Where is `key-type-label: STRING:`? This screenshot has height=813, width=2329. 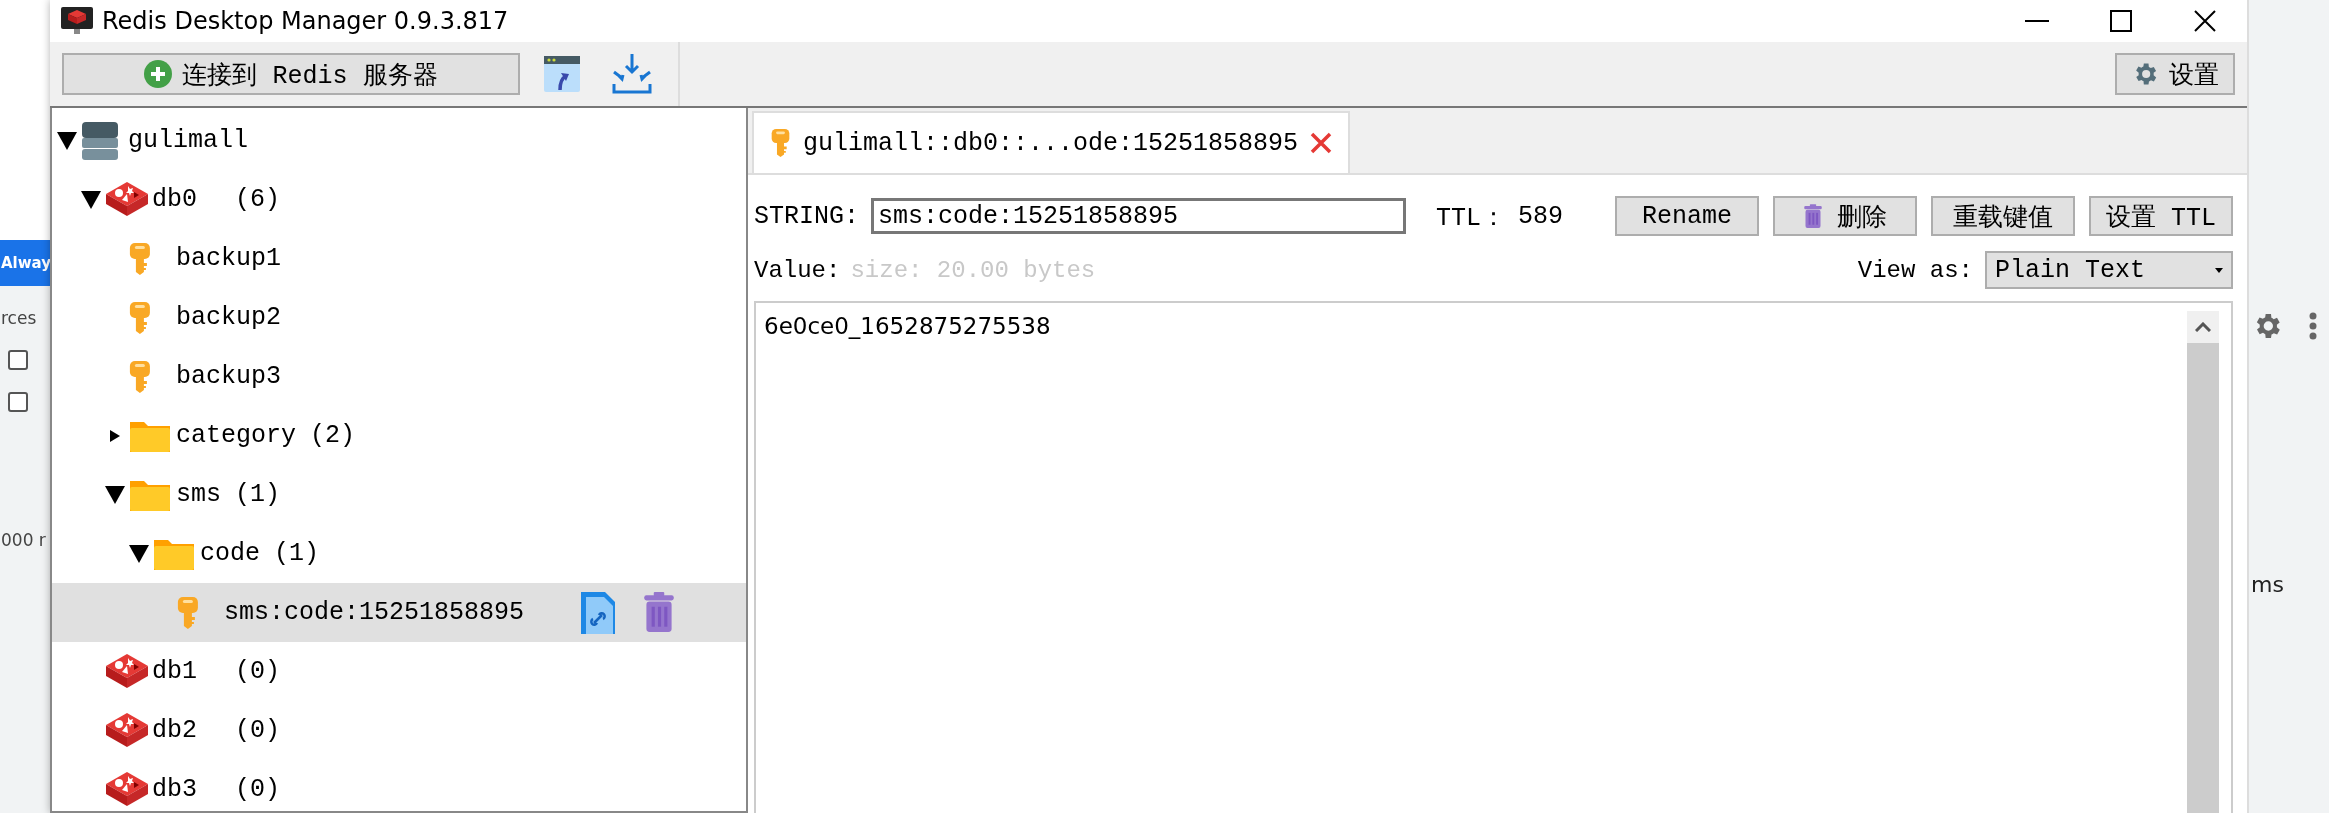
key-type-label: STRING: is located at coordinates (807, 216).